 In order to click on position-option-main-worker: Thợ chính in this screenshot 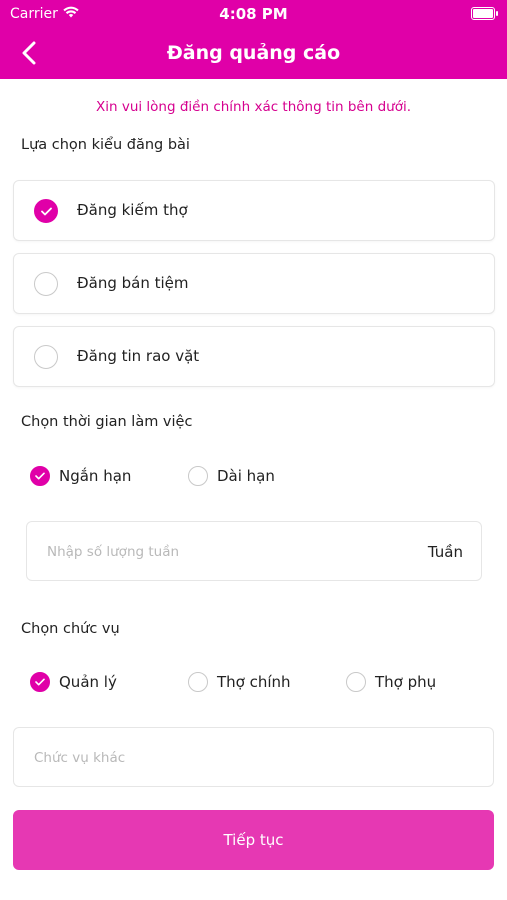, I will do `click(248, 683)`.